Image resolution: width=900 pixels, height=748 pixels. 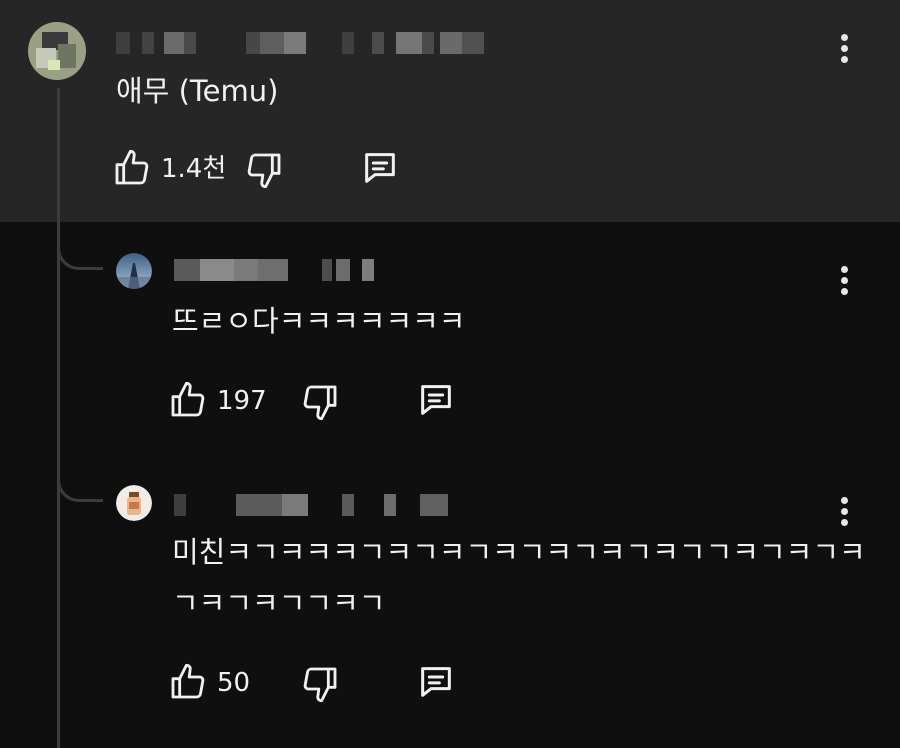 I want to click on comment-actions: 1.4천, so click(x=262, y=170).